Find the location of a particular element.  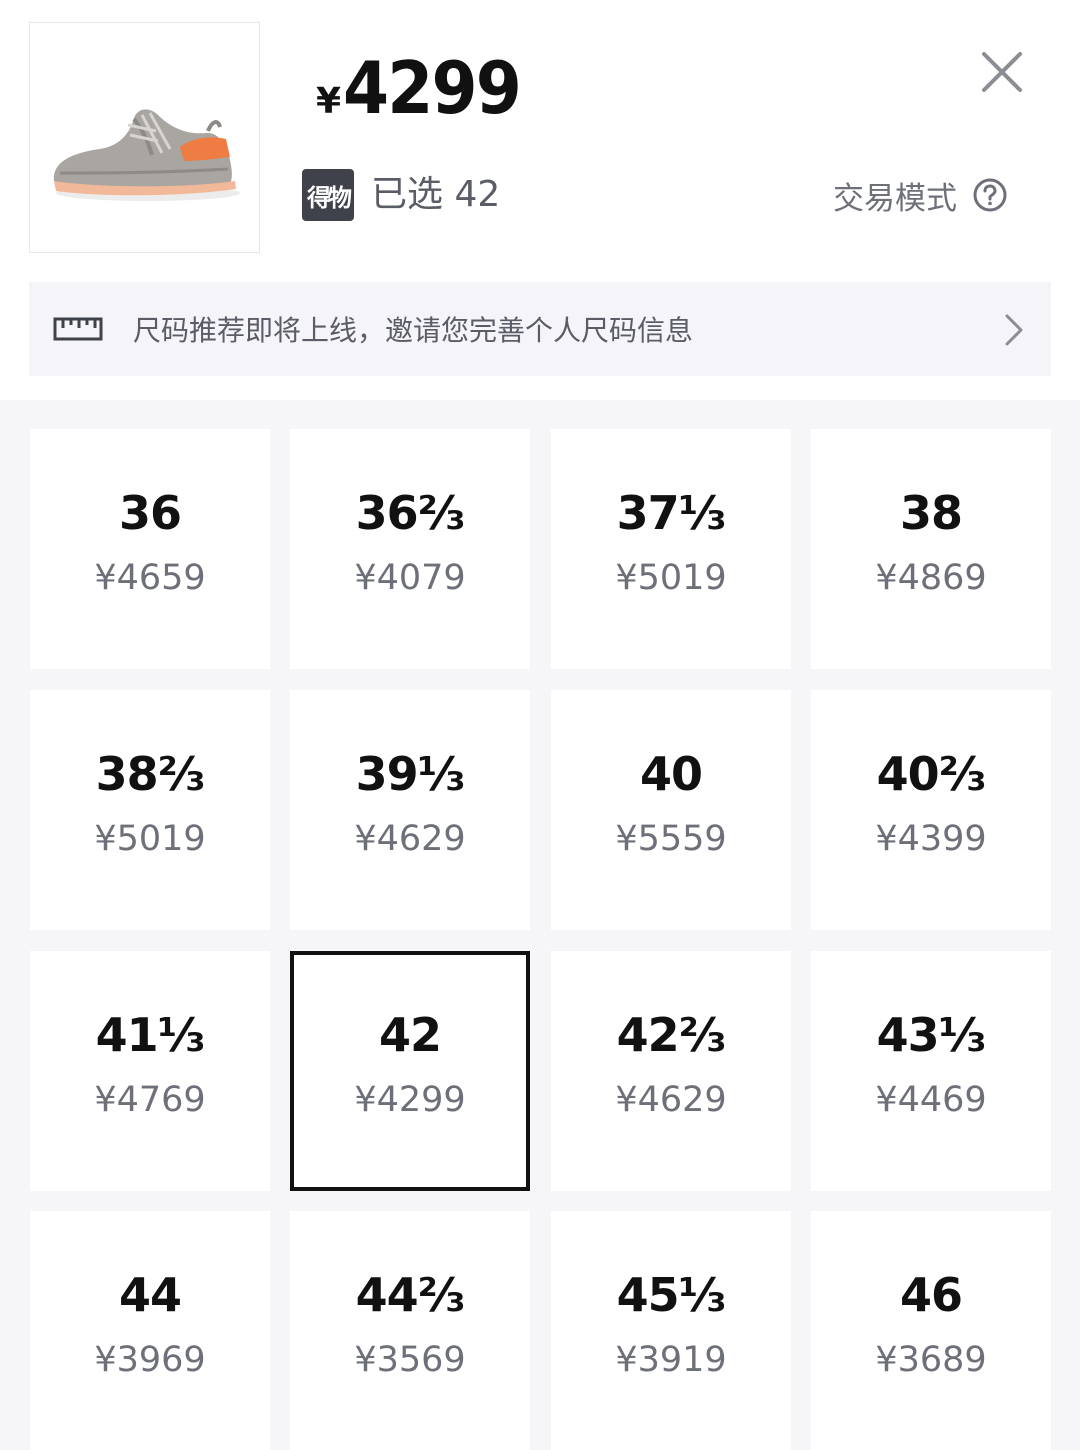

size-option: 38⅔ ¥5019 is located at coordinates (150, 810).